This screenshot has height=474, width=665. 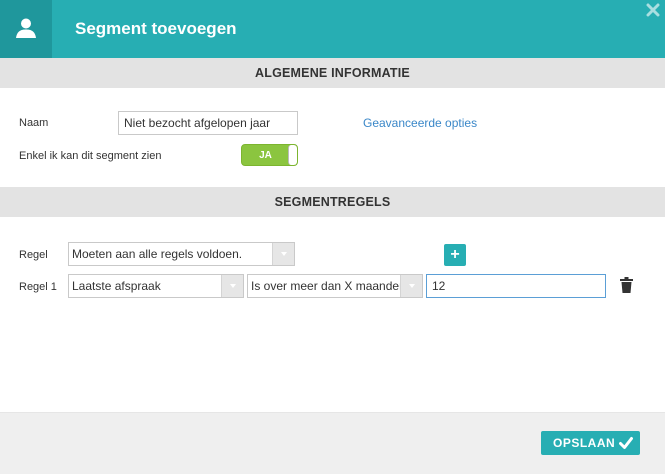 I want to click on private-toggle: JA, so click(x=269, y=155).